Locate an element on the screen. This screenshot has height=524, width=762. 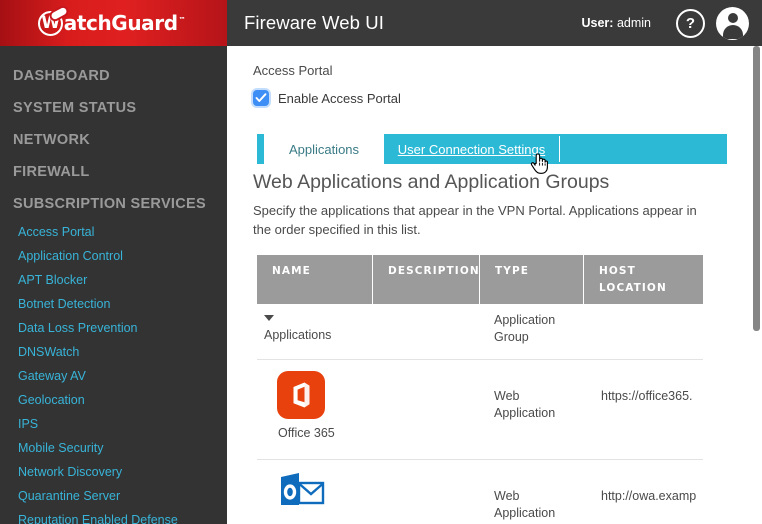
top-header: Fireware Web UI User: admin ? is located at coordinates (494, 23).